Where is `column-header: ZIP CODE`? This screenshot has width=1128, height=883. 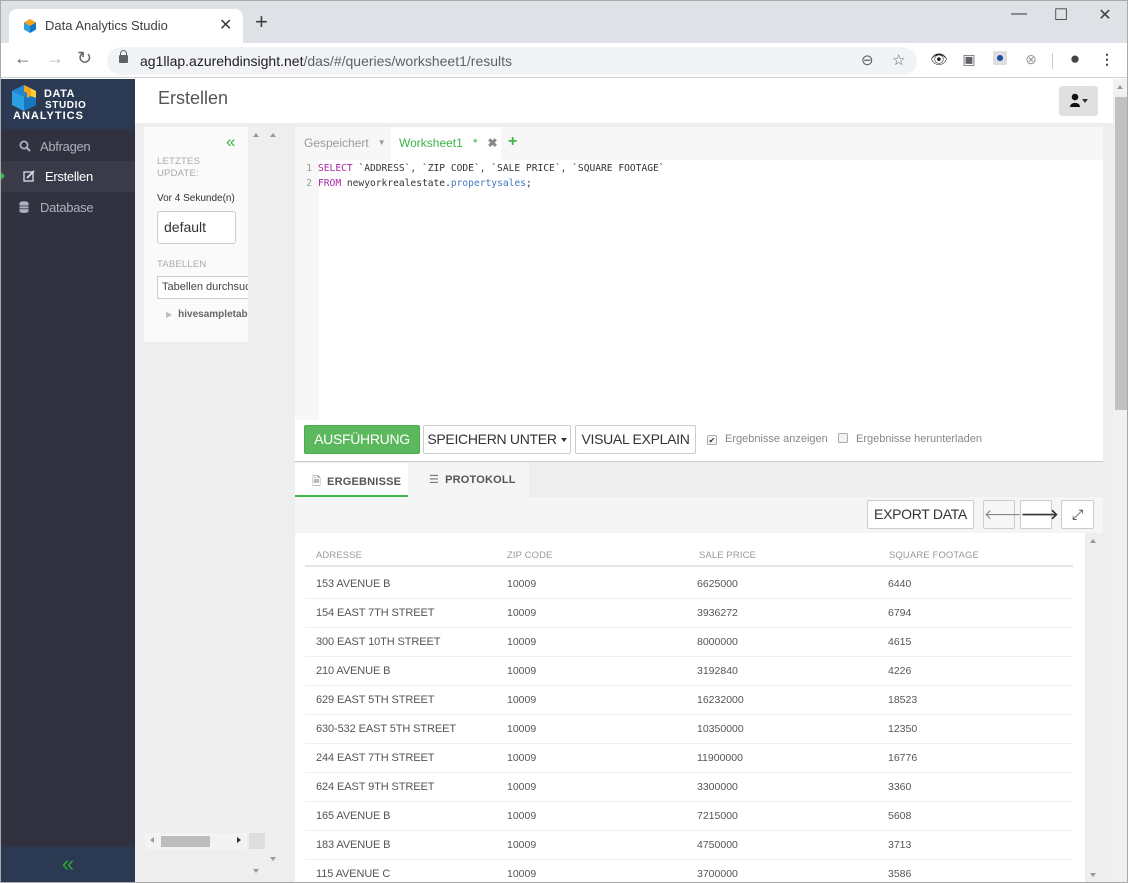
column-header: ZIP CODE is located at coordinates (530, 555).